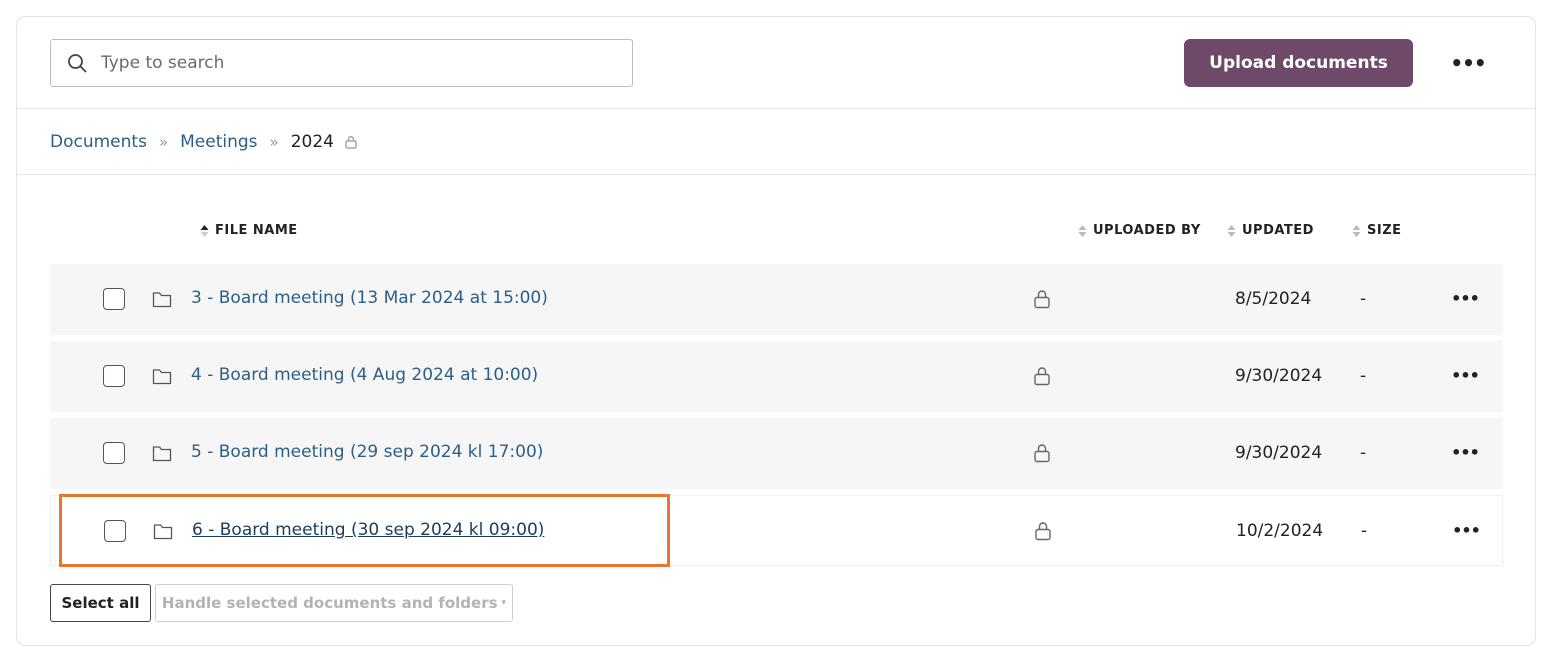  I want to click on header-updated: UPDATED, so click(1270, 230).